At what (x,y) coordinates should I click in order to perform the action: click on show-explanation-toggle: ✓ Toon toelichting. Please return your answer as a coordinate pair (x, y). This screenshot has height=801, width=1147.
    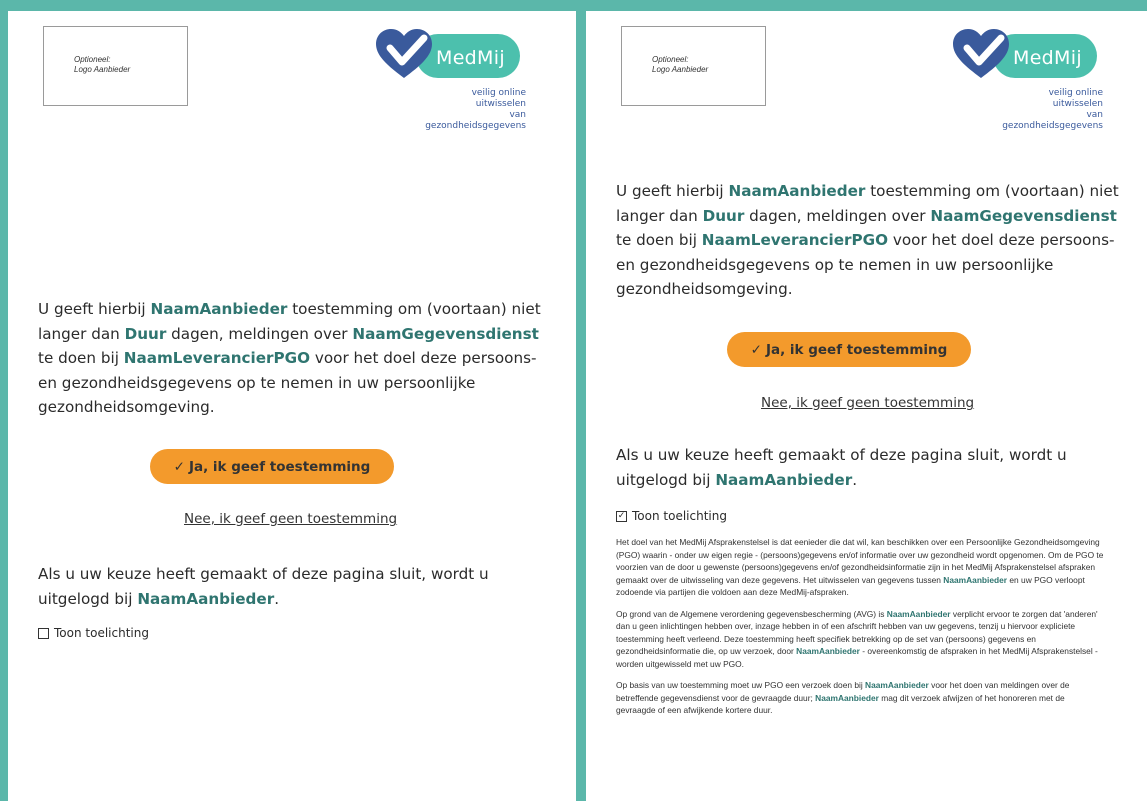
    Looking at the image, I should click on (671, 516).